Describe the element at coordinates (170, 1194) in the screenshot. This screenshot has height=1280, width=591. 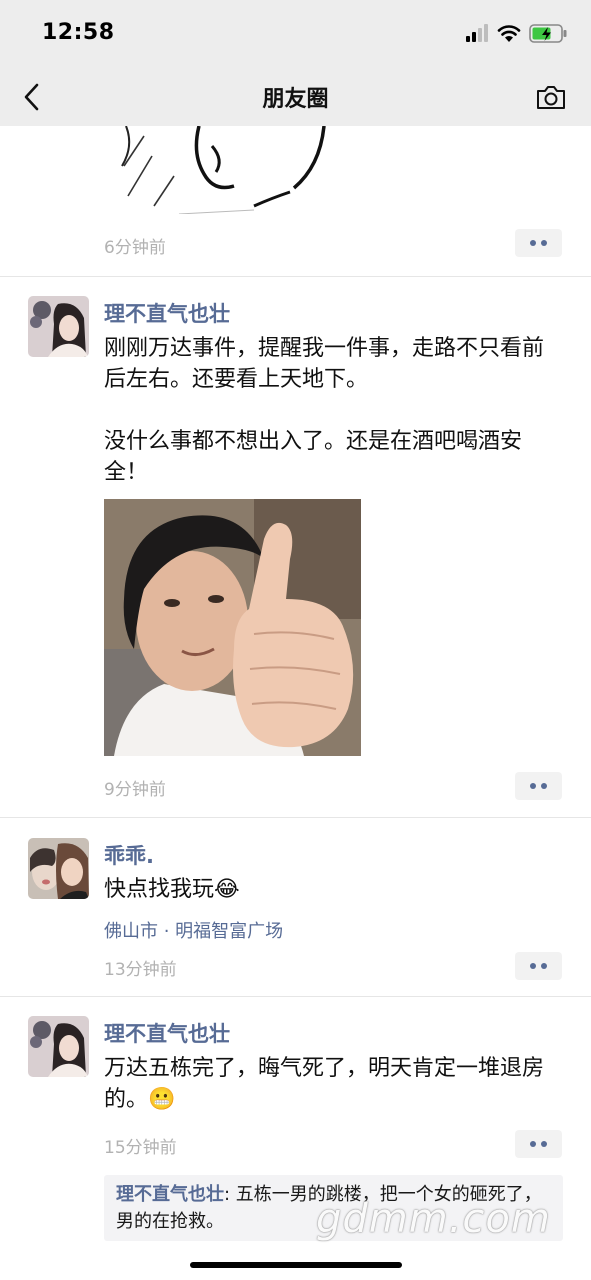
I see `comment-author: 理不直气也壮` at that location.